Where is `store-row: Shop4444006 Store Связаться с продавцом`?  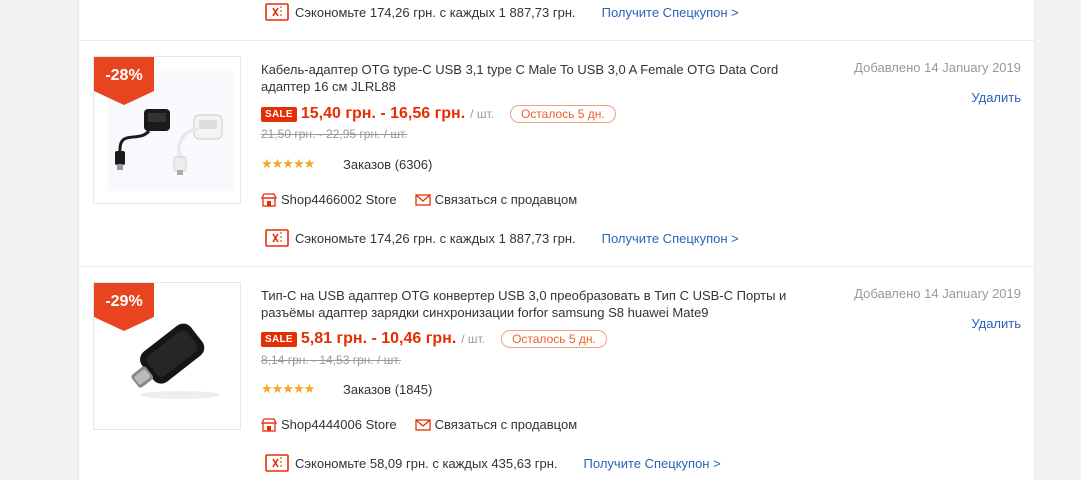
store-row: Shop4444006 Store Связаться с продавцом is located at coordinates (419, 424).